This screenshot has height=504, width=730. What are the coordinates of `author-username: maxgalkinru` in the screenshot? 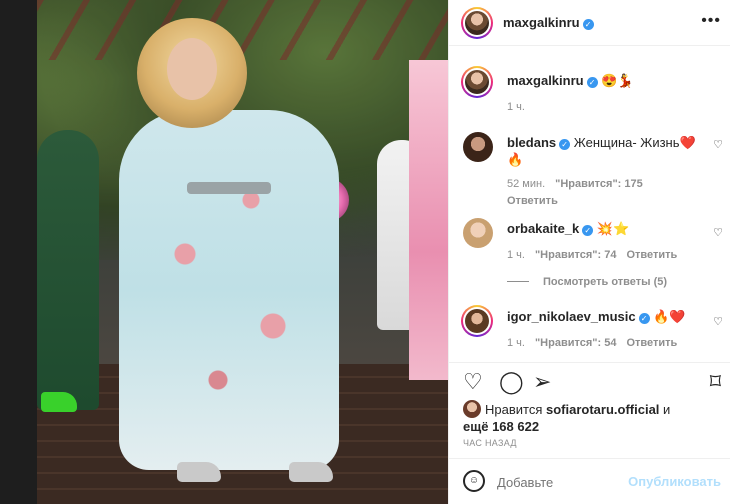 It's located at (541, 22).